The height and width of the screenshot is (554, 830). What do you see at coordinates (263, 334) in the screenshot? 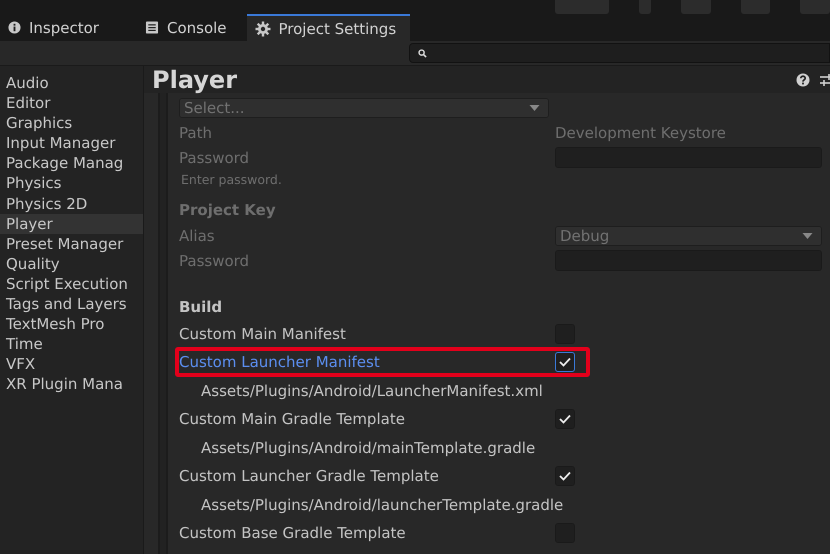
I see `option-label: Custom Main Manifest` at bounding box center [263, 334].